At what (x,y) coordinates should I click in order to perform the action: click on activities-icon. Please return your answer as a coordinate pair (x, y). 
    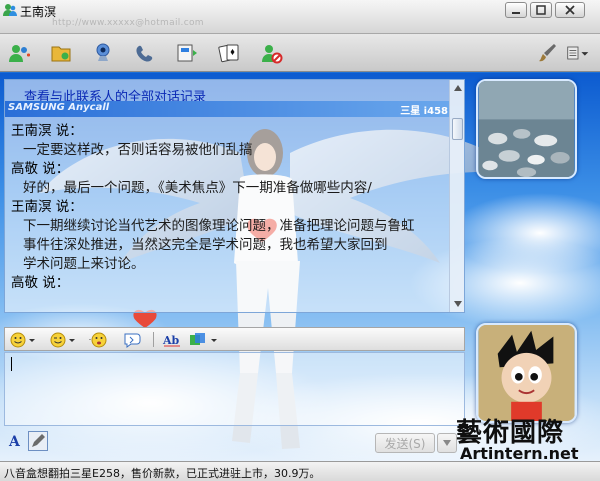
    Looking at the image, I should click on (187, 53).